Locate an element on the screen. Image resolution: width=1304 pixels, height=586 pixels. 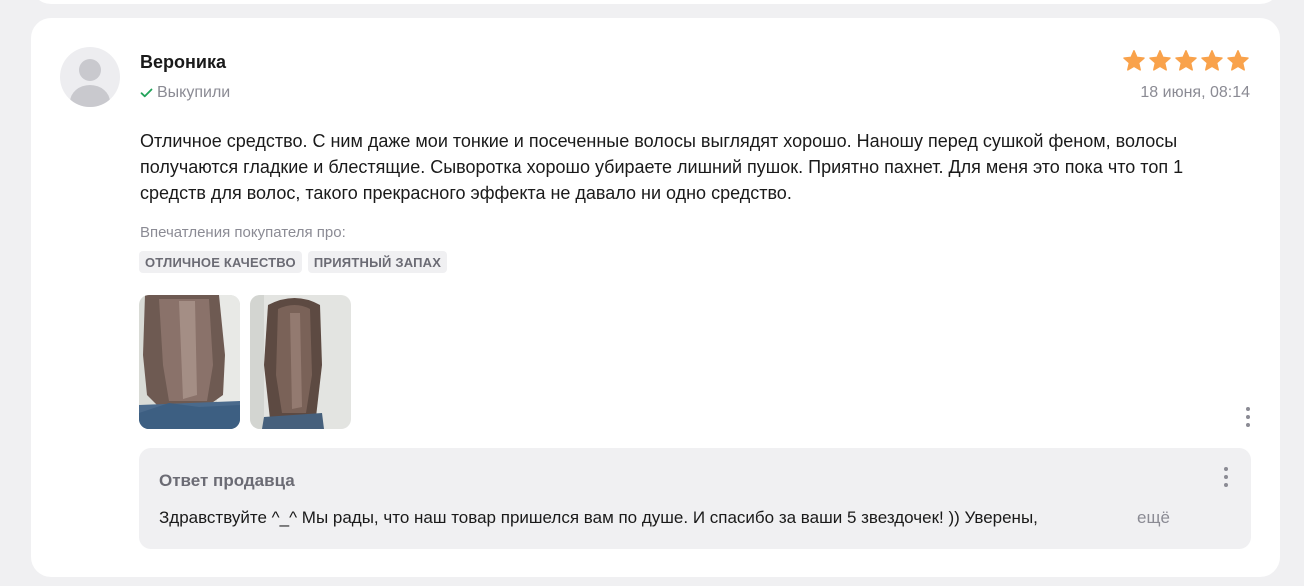
avatar is located at coordinates (90, 77).